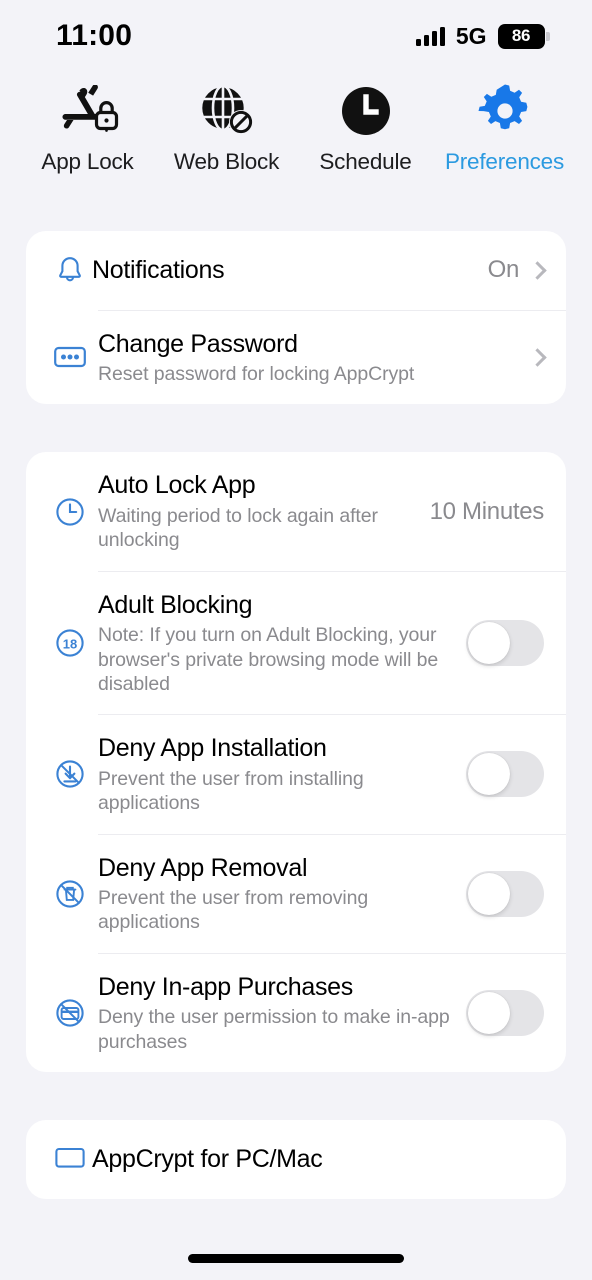  What do you see at coordinates (505, 111) in the screenshot?
I see `preferences-gear-icon` at bounding box center [505, 111].